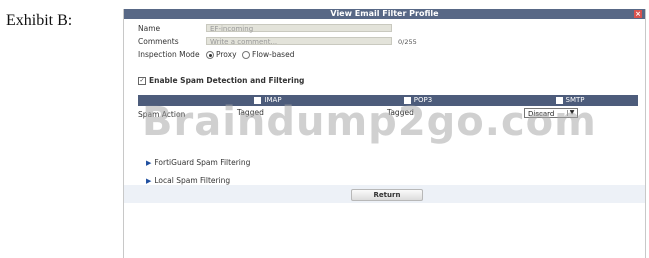 The width and height of the screenshot is (649, 258). Describe the element at coordinates (299, 28) in the screenshot. I see `name-field: EF-incoming` at that location.